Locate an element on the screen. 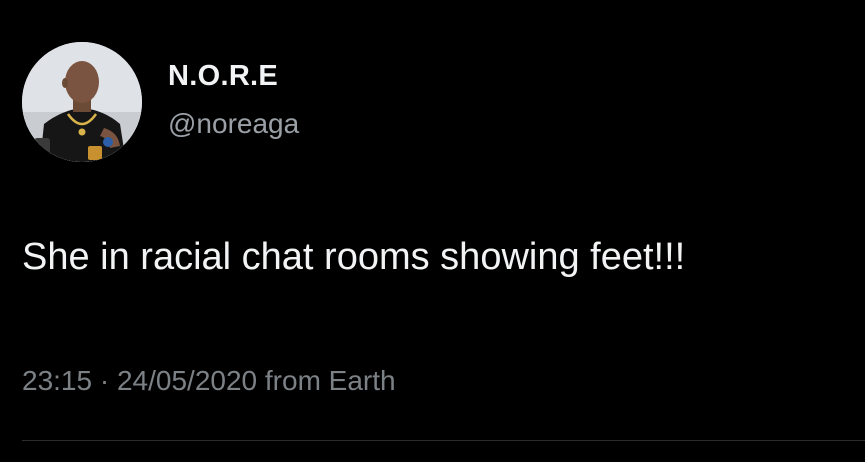 This screenshot has width=865, height=462. tweet-date: 24/05/2020 is located at coordinates (187, 380).